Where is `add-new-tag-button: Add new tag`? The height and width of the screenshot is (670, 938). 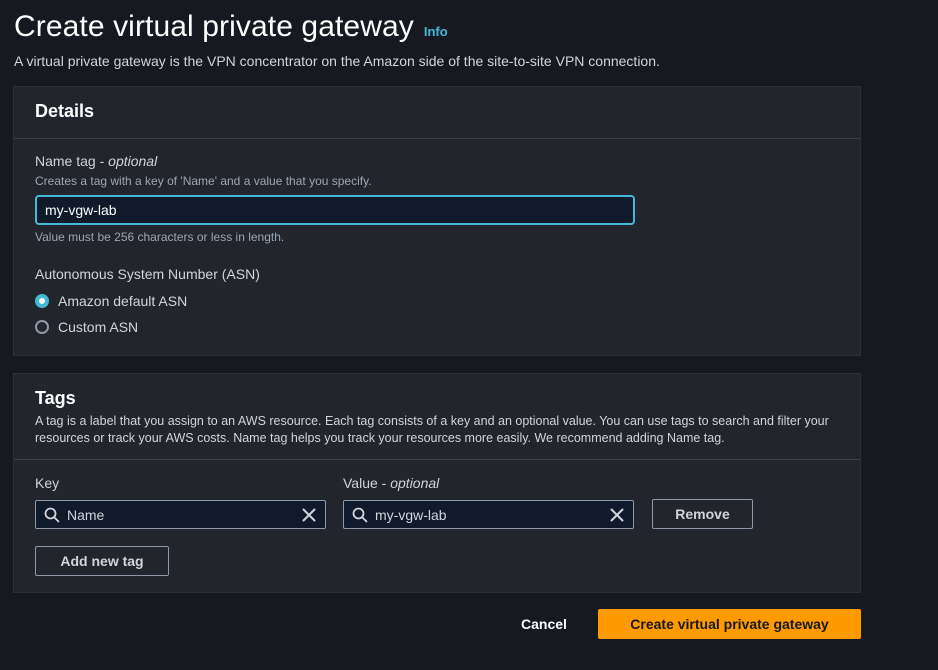 add-new-tag-button: Add new tag is located at coordinates (102, 561).